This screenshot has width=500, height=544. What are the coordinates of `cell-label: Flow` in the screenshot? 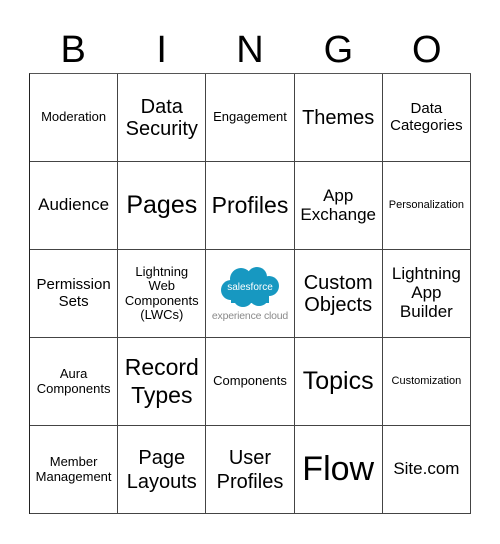 It's located at (338, 468).